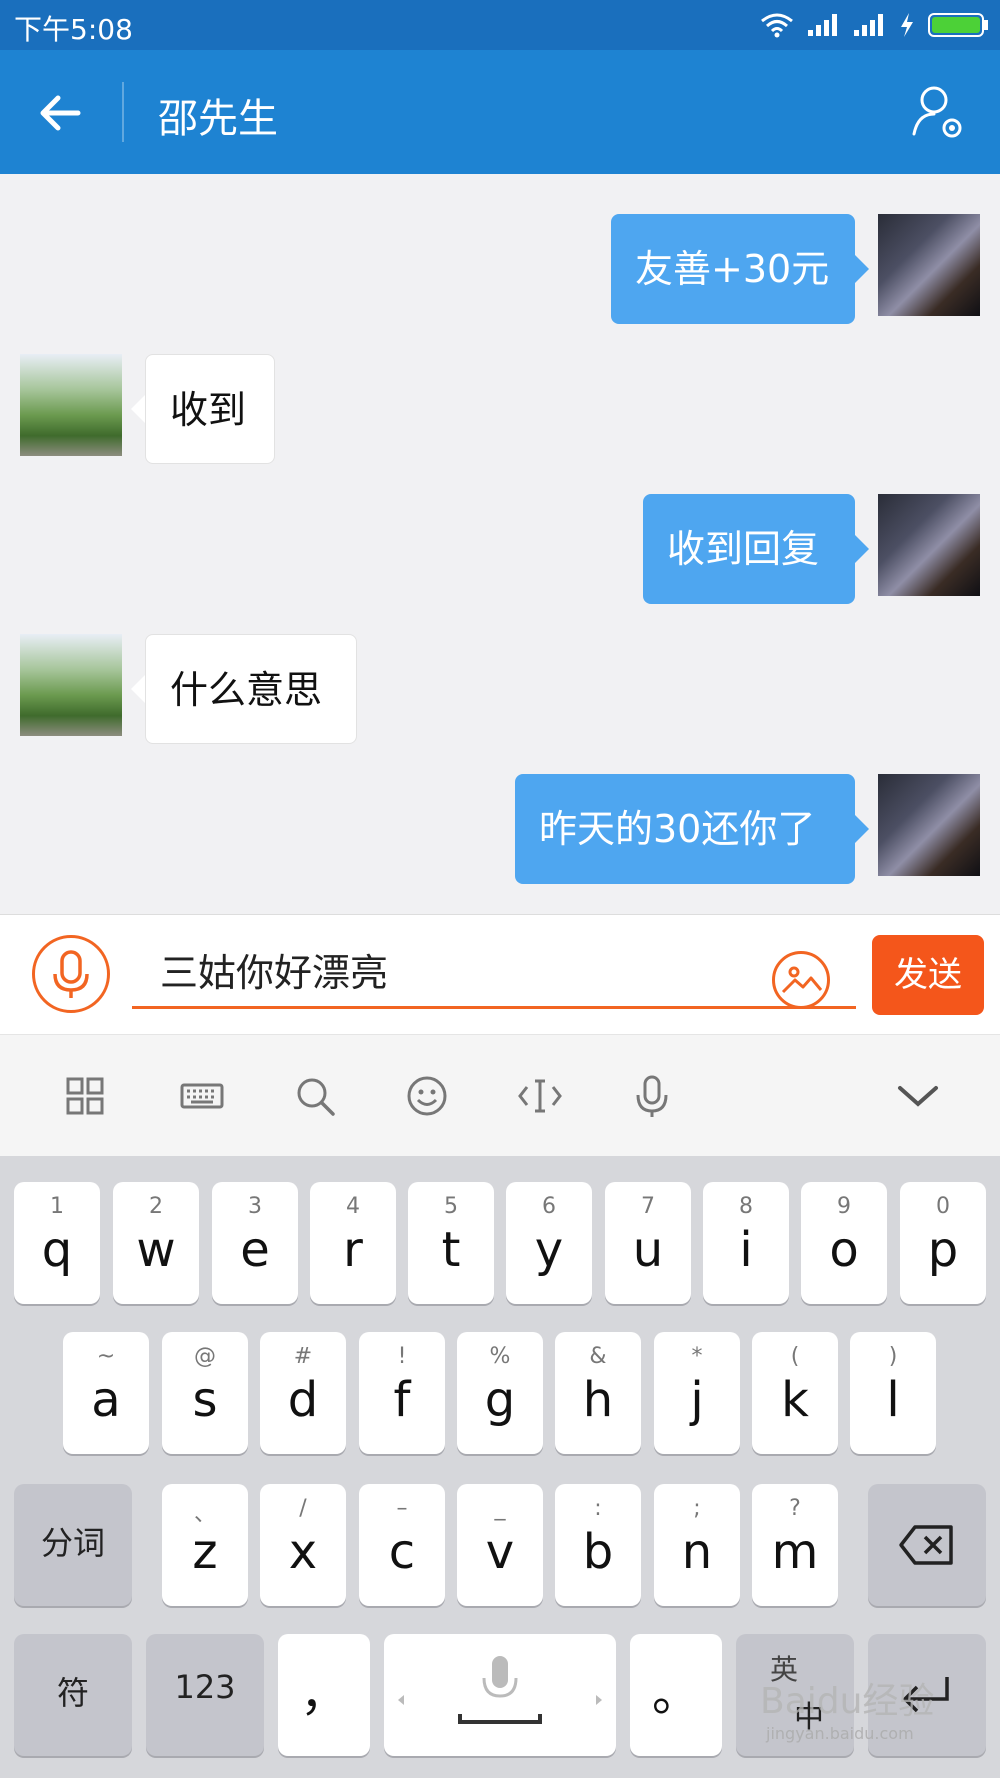 This screenshot has height=1778, width=1000. Describe the element at coordinates (57, 1243) in the screenshot. I see `key-q: 1q` at that location.